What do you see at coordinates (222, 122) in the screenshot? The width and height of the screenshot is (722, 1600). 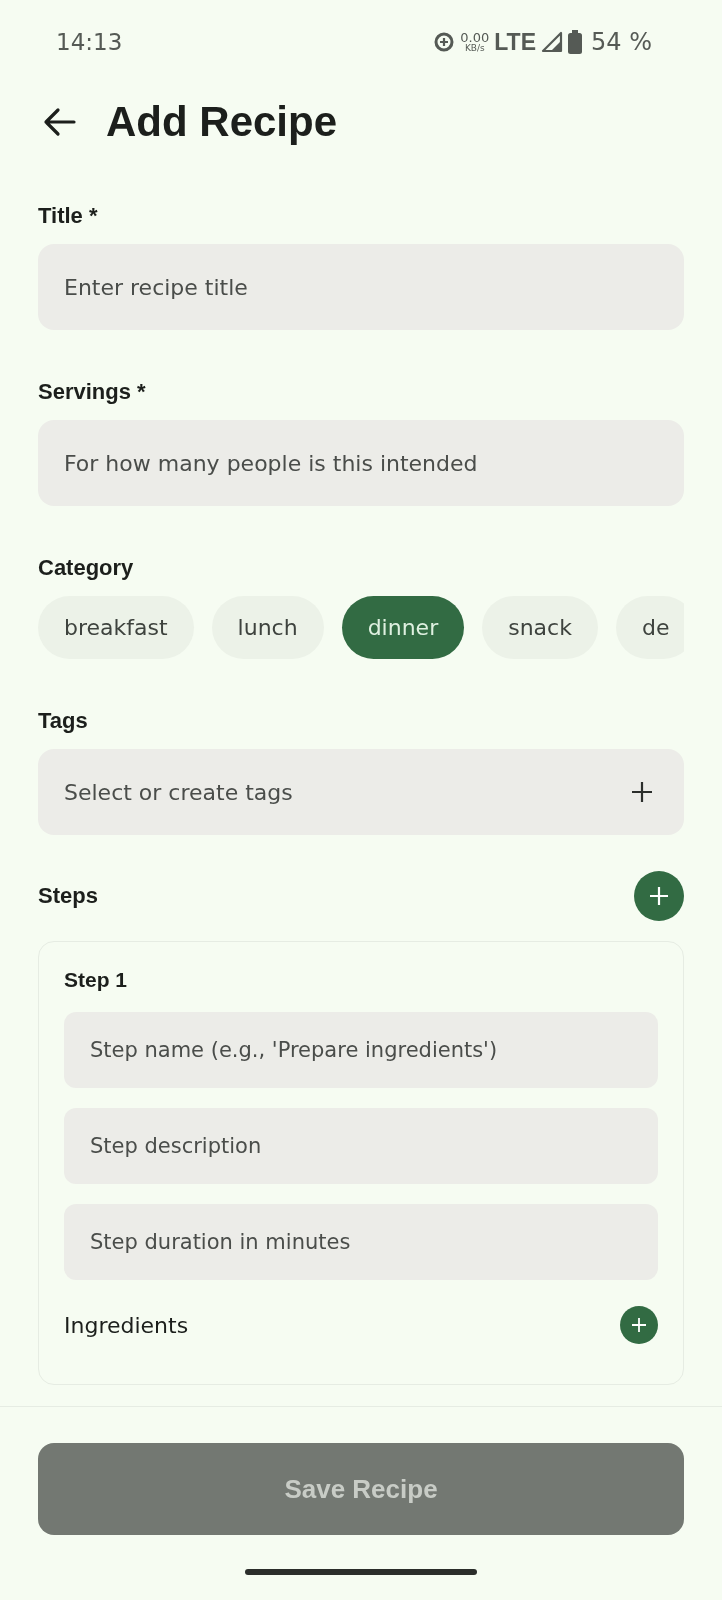 I see `page-title: Add Recipe` at bounding box center [222, 122].